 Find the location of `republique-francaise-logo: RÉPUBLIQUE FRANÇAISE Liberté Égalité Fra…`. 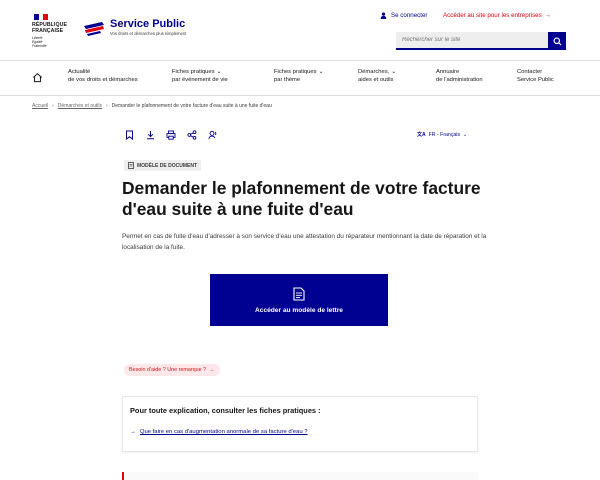

republique-francaise-logo: RÉPUBLIQUE FRANÇAISE Liberté Égalité Fra… is located at coordinates (52, 31).